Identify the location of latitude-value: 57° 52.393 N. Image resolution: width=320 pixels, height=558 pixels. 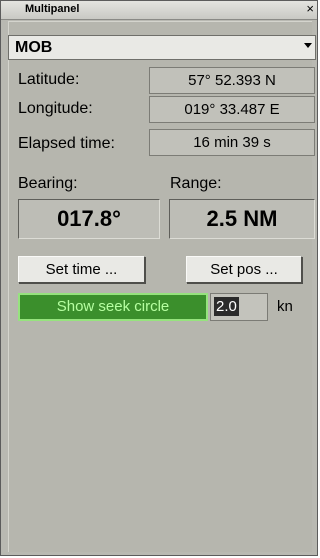
(232, 80).